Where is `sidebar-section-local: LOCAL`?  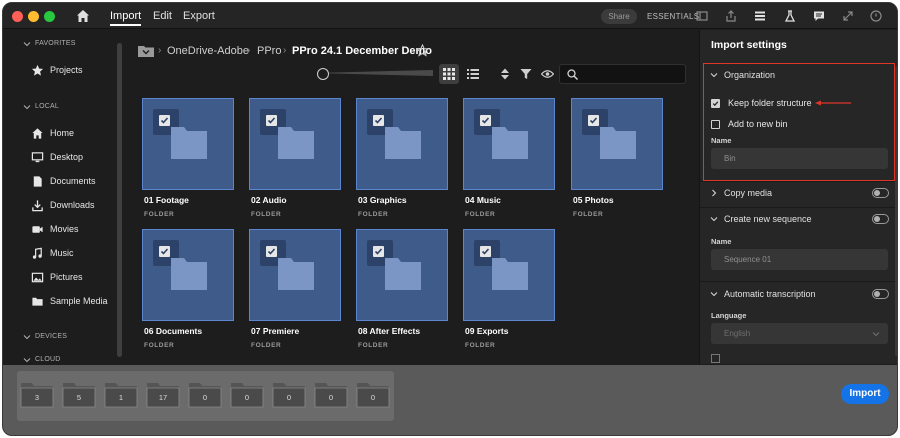 sidebar-section-local: LOCAL is located at coordinates (41, 106).